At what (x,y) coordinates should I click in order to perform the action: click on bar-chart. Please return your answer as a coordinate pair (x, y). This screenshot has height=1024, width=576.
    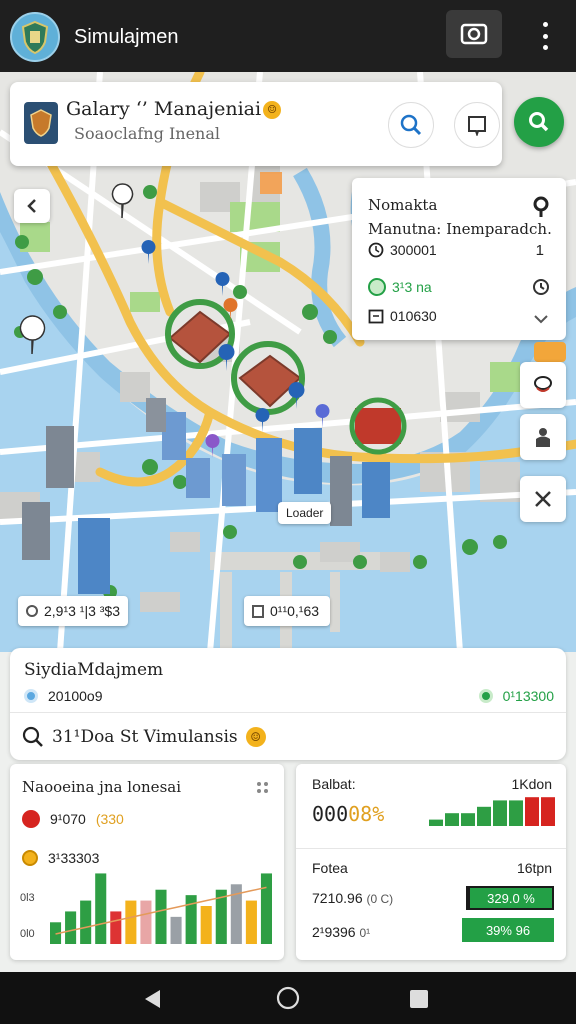
    Looking at the image, I should click on (161, 908).